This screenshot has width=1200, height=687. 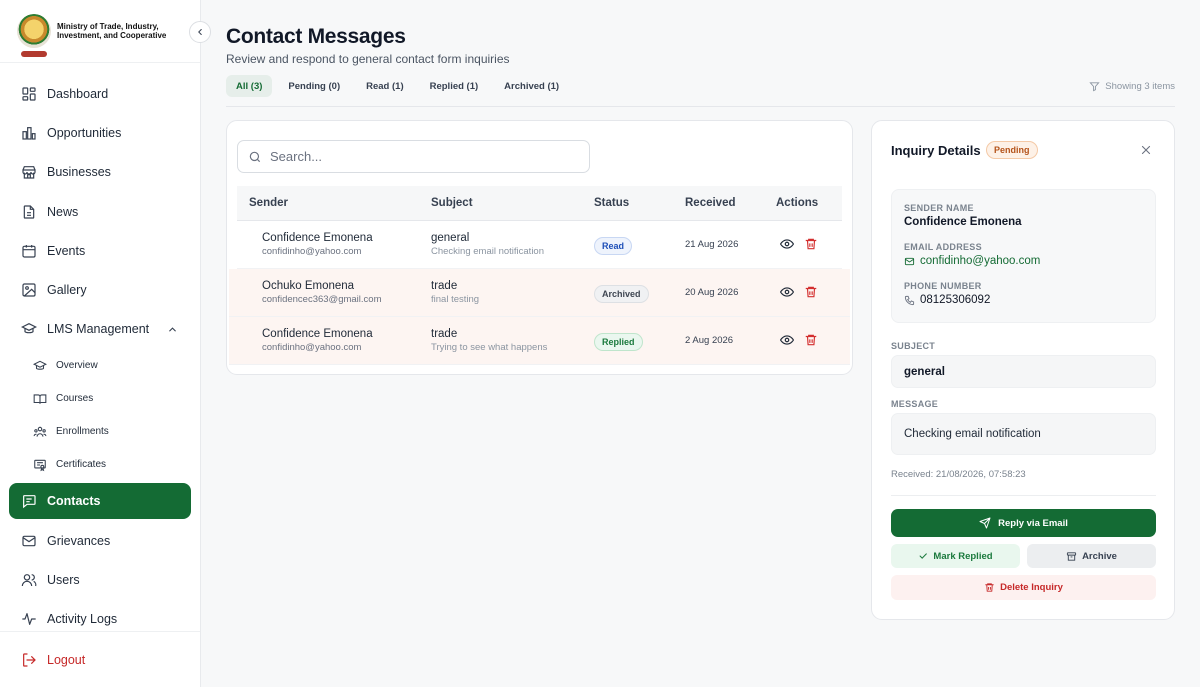 I want to click on sidebar-item-users: Users, so click(x=100, y=579).